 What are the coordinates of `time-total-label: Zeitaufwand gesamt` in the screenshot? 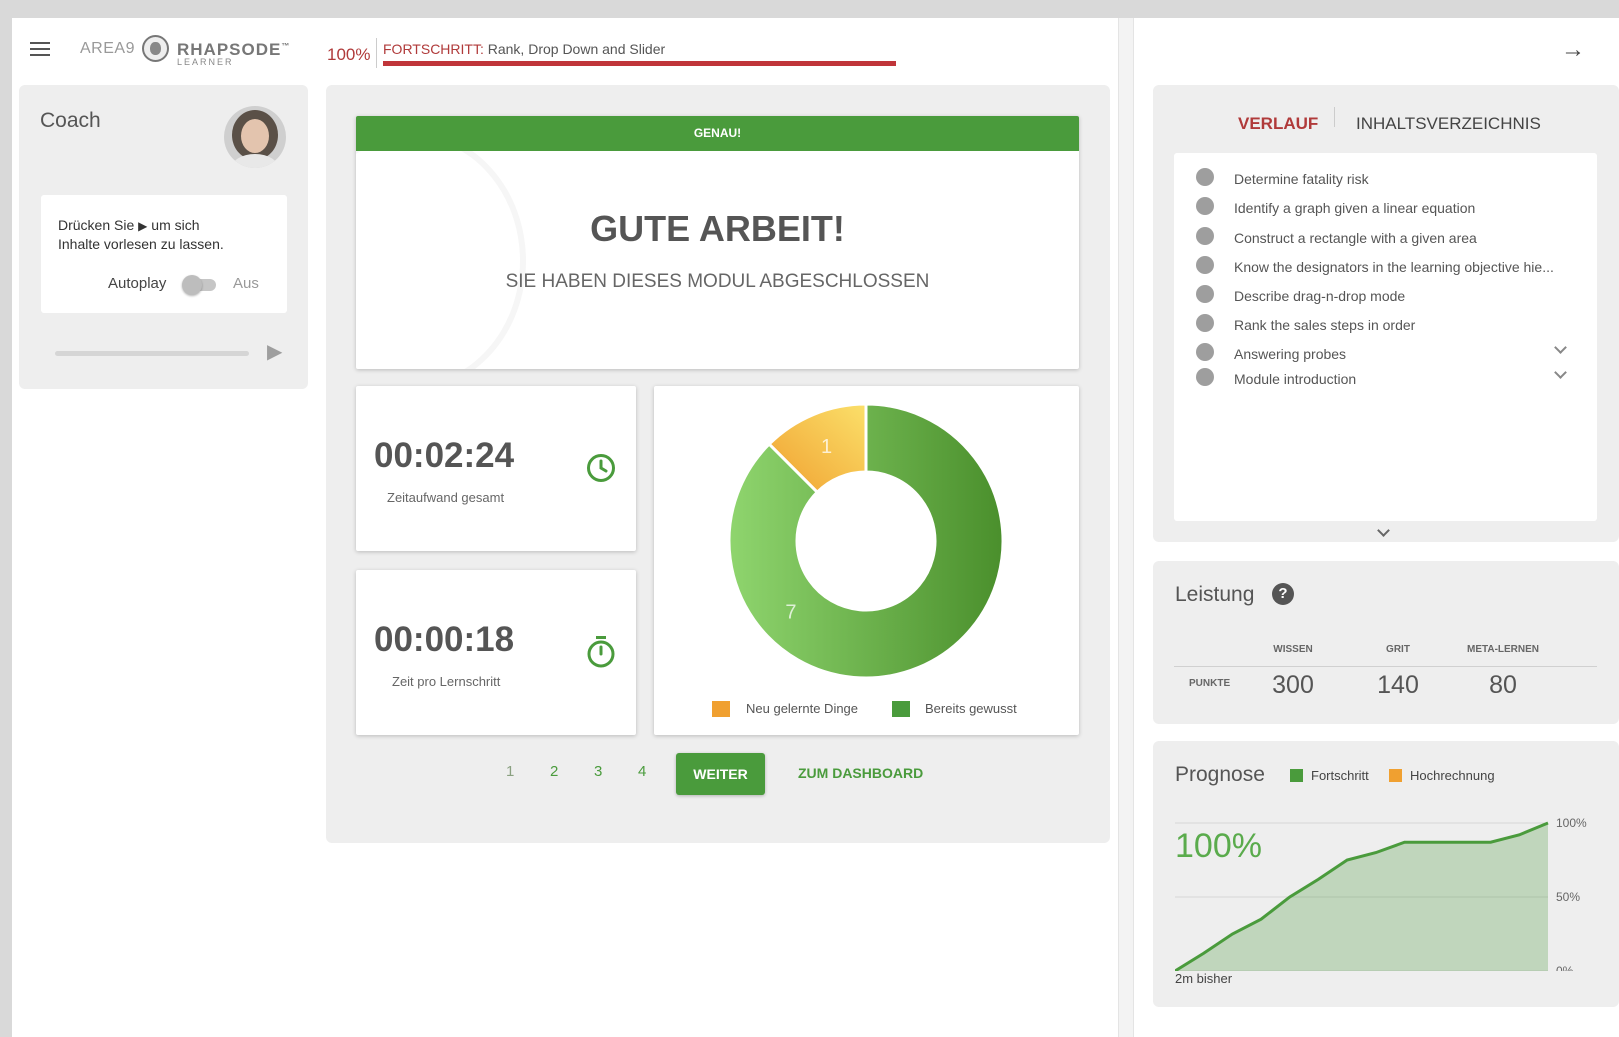 It's located at (446, 497).